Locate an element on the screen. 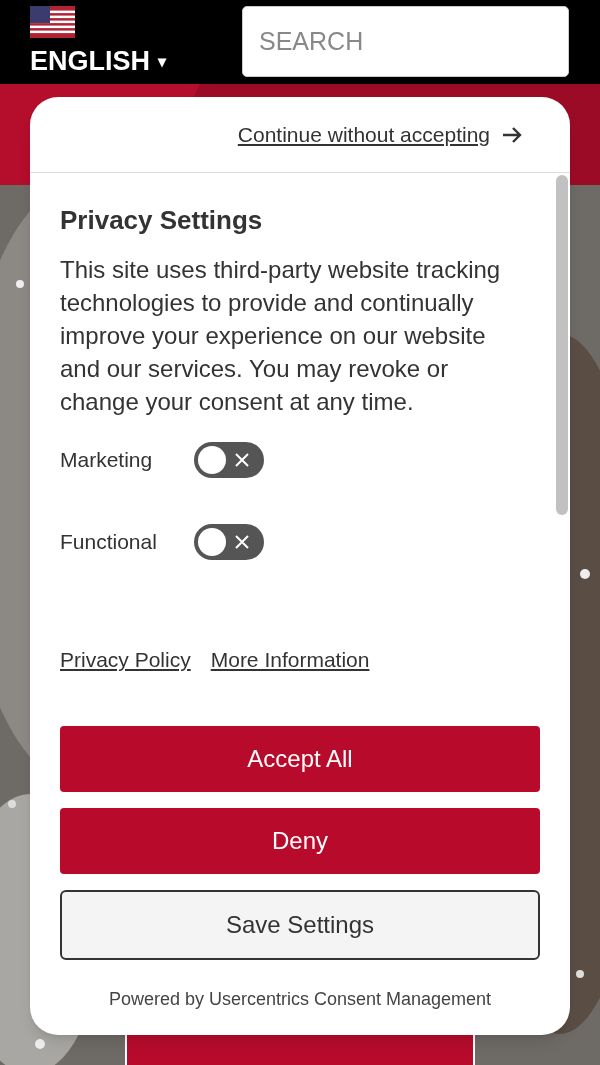  flag-icon is located at coordinates (52, 22).